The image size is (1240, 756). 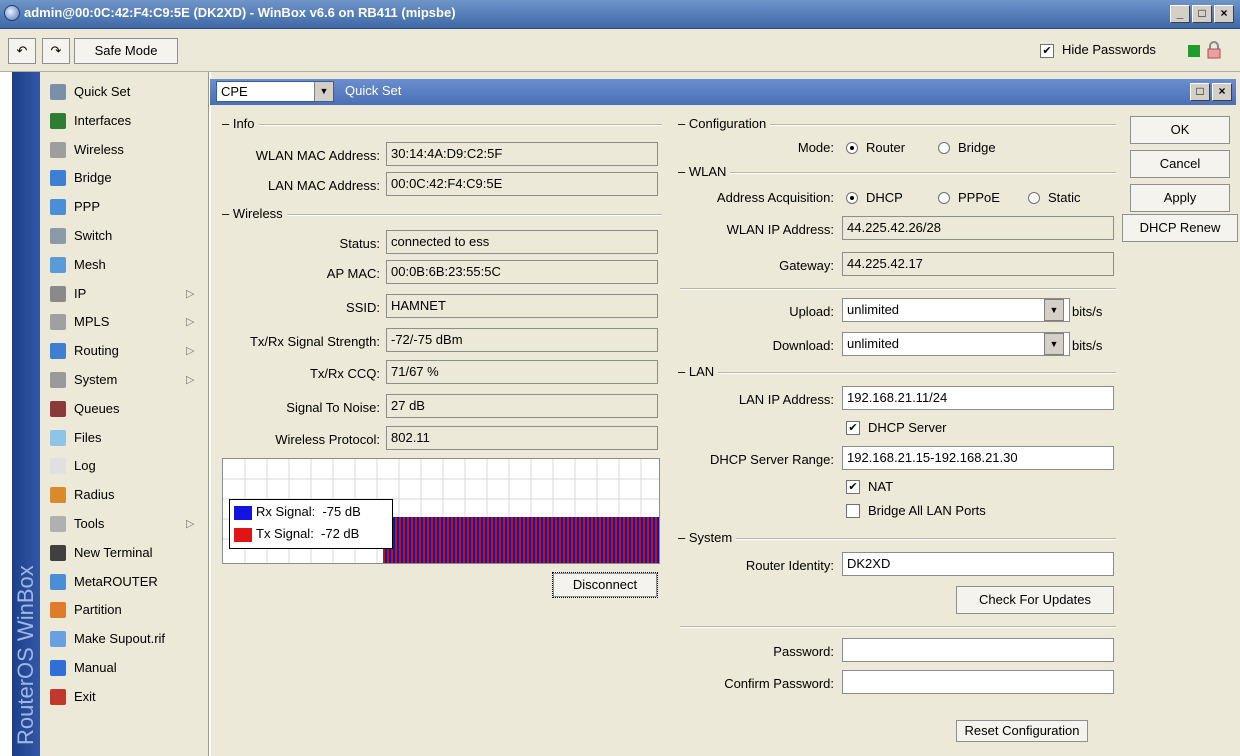 I want to click on password-field, so click(x=978, y=650).